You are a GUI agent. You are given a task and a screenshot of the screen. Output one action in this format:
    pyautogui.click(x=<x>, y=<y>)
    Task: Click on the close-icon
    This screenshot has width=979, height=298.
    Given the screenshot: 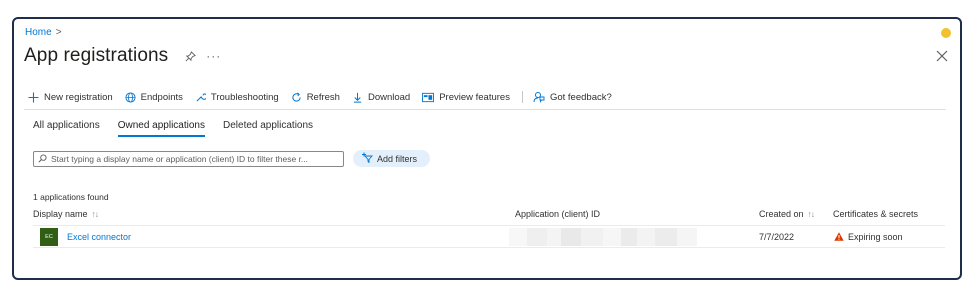 What is the action you would take?
    pyautogui.click(x=942, y=55)
    